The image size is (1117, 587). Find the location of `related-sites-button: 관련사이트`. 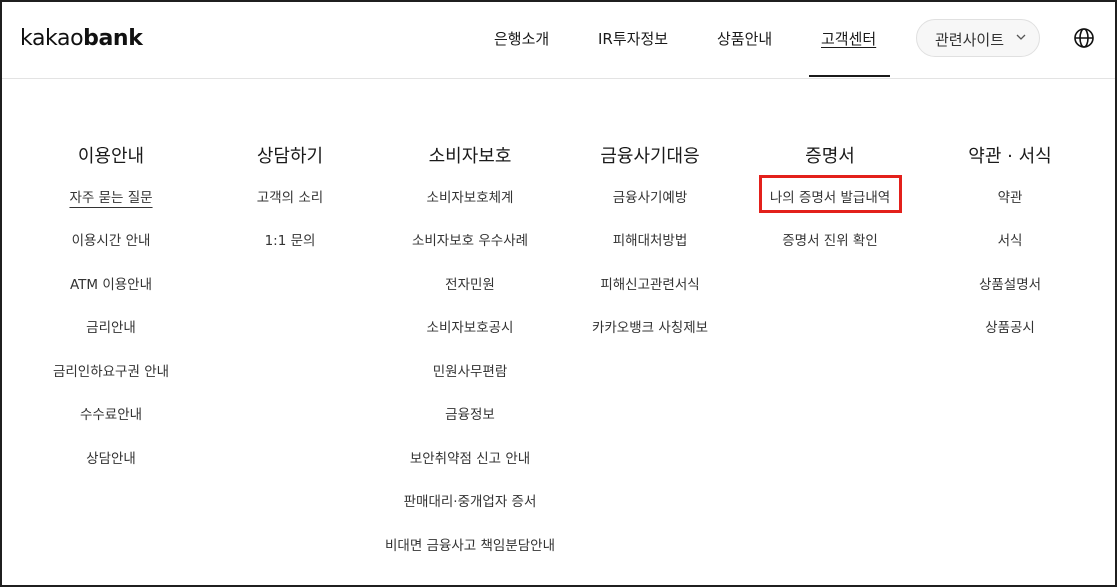

related-sites-button: 관련사이트 is located at coordinates (978, 38).